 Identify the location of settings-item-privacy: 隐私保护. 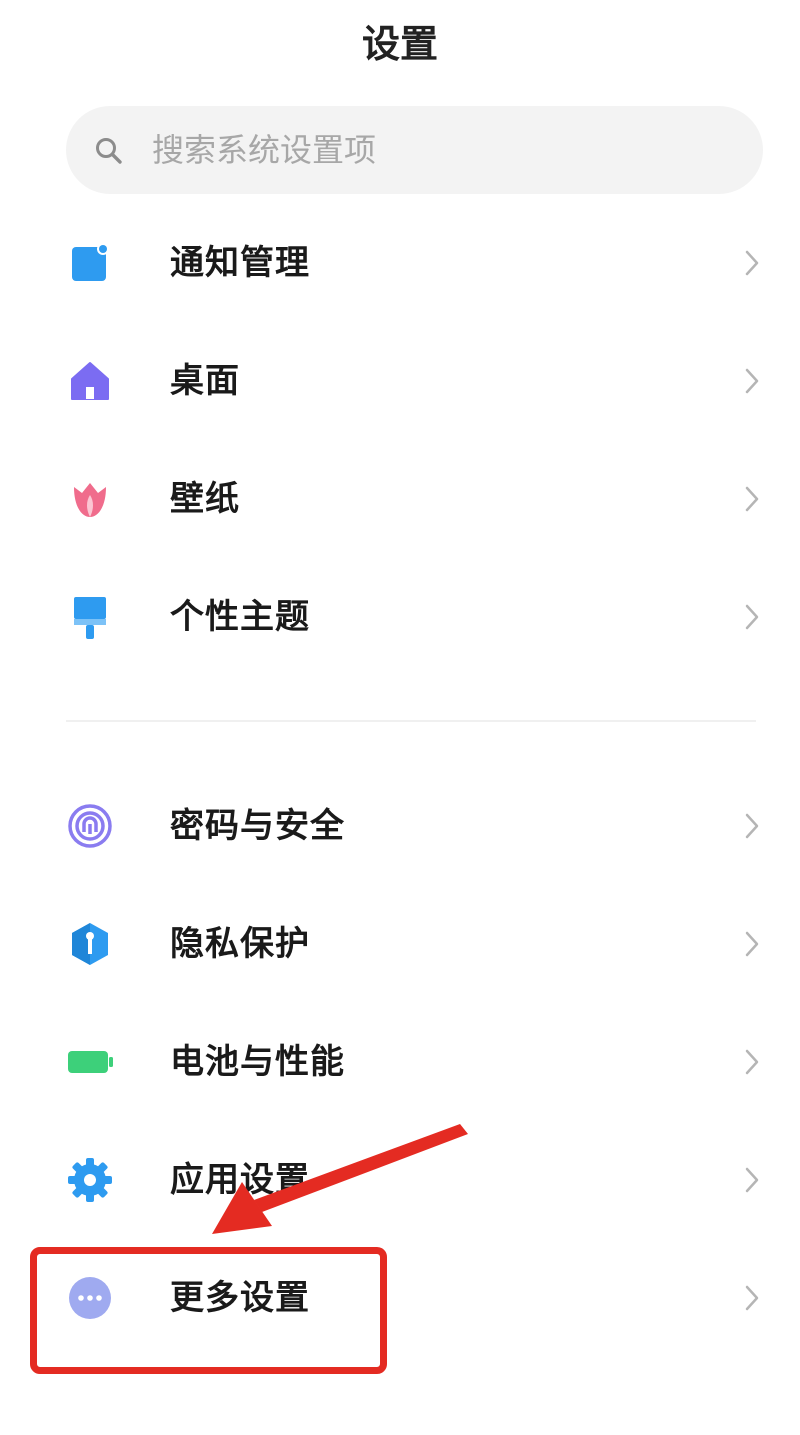
(400, 944).